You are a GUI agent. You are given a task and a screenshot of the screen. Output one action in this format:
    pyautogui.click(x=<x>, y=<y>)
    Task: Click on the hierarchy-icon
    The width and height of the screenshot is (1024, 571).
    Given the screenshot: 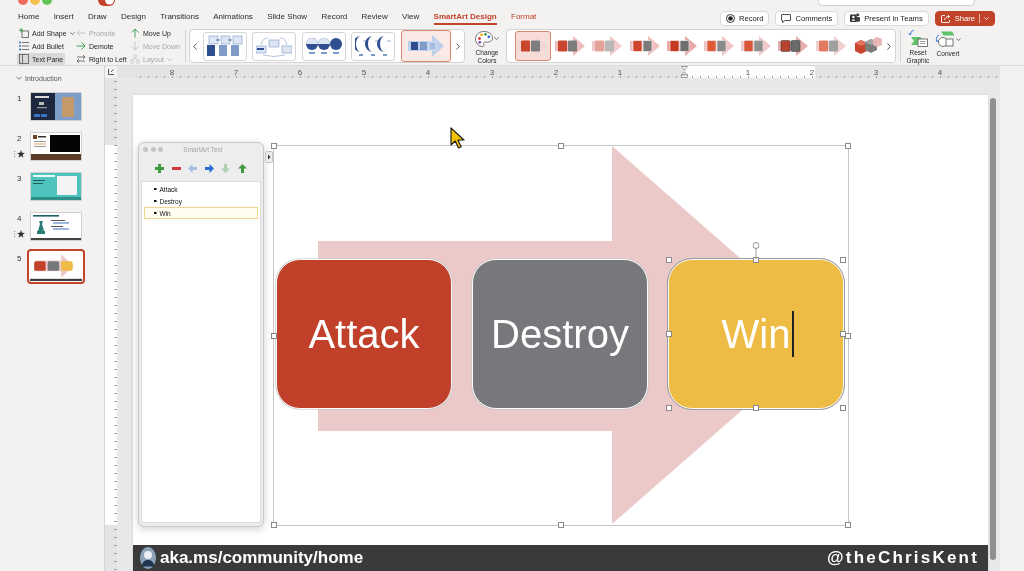 What is the action you would take?
    pyautogui.click(x=135, y=59)
    